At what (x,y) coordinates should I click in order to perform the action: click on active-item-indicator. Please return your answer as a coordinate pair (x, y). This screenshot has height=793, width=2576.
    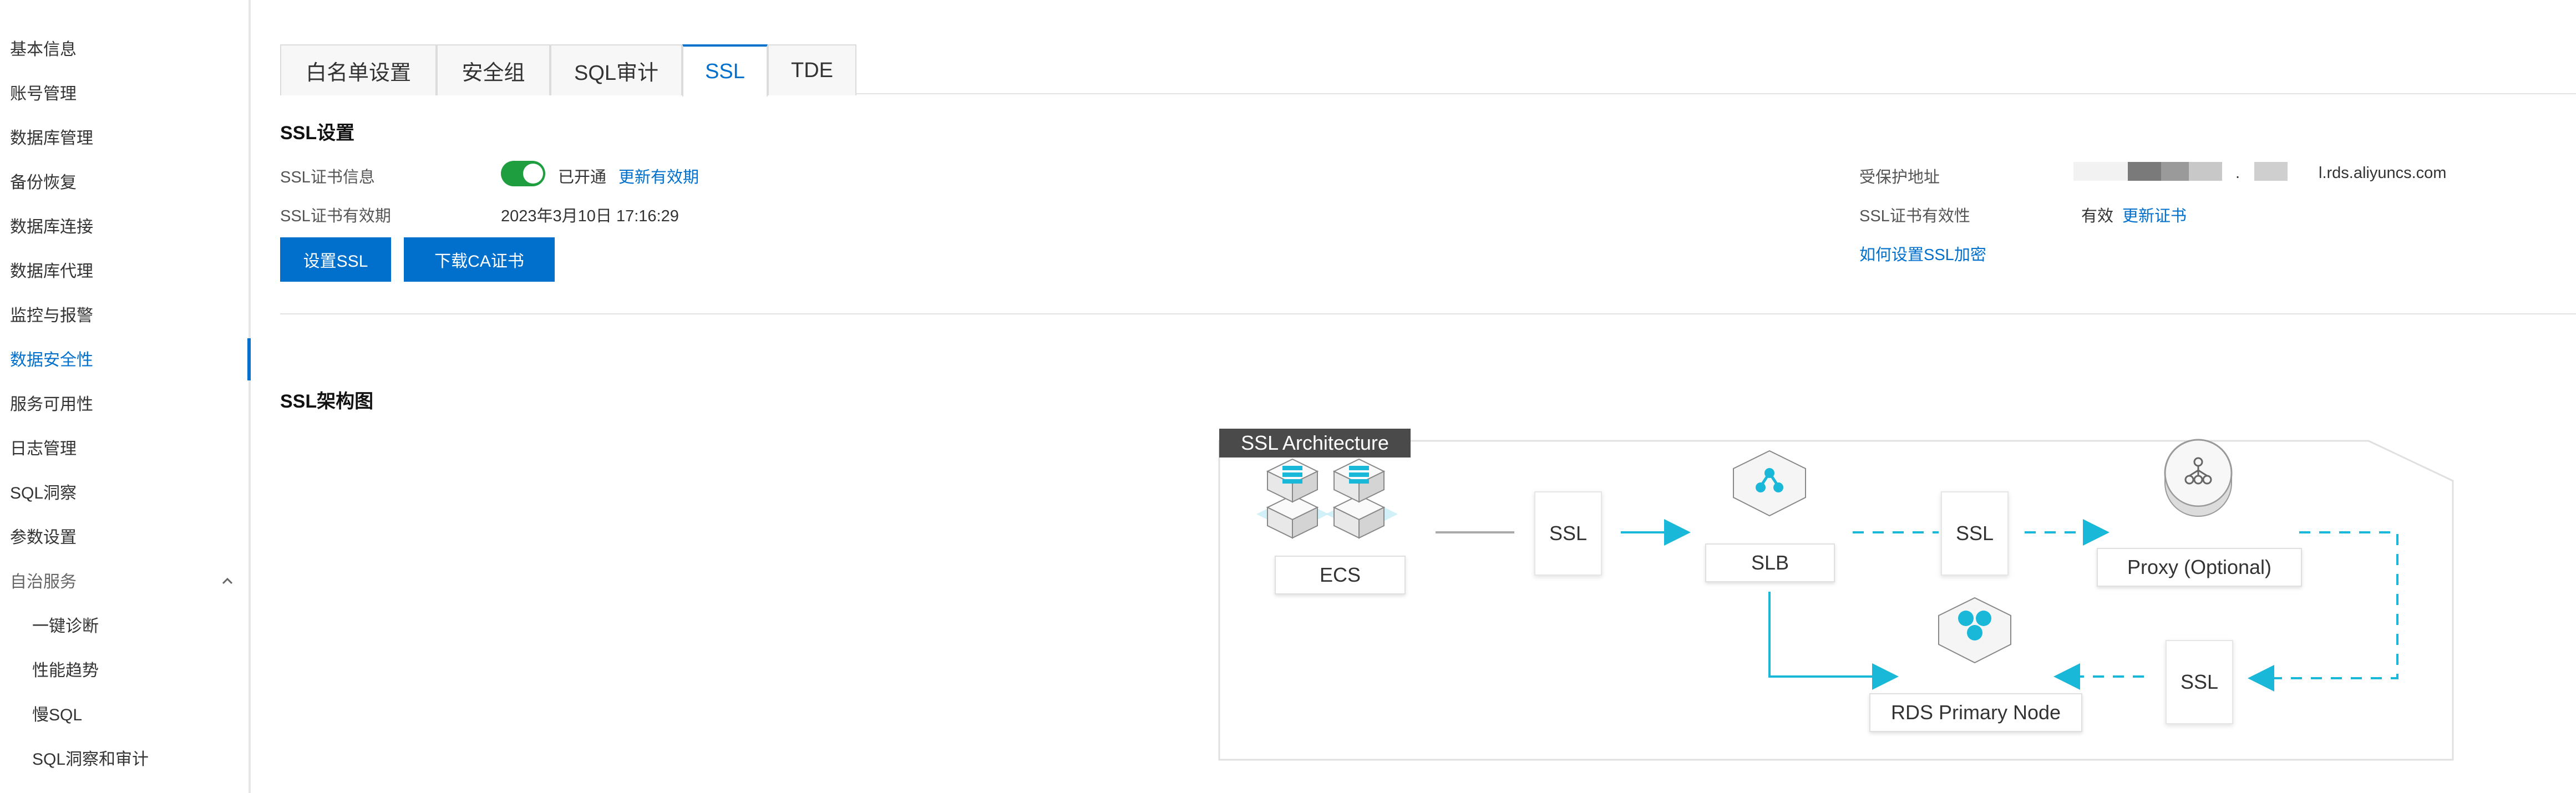
    Looking at the image, I should click on (249, 359).